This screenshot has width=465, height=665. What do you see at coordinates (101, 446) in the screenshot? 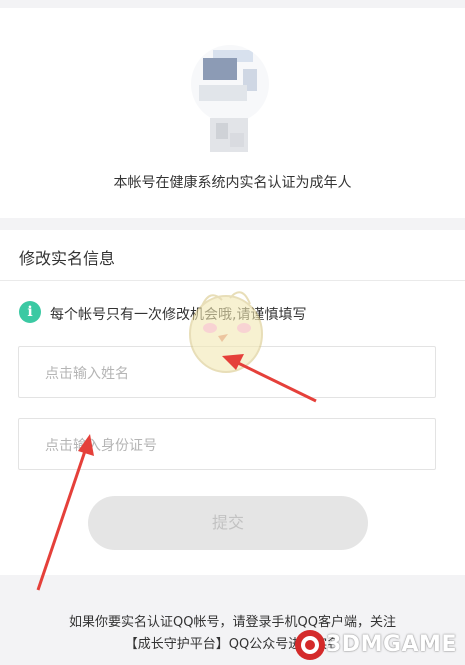
I see `id-number-input-placeholder: 点击输入身份证号` at bounding box center [101, 446].